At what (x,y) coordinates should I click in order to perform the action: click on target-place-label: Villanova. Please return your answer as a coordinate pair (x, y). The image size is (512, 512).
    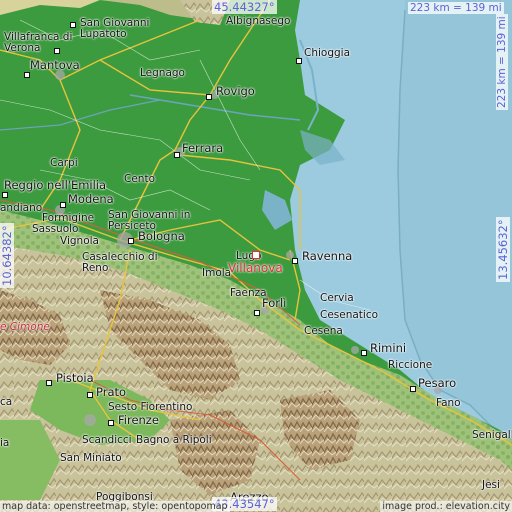
    Looking at the image, I should click on (255, 268).